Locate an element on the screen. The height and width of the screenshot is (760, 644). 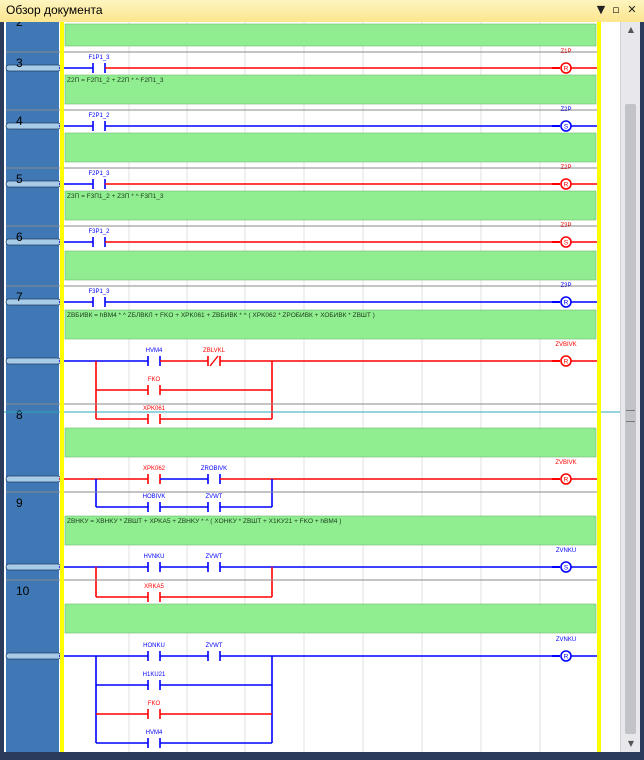
pin-icon: ▫ is located at coordinates (616, 10).